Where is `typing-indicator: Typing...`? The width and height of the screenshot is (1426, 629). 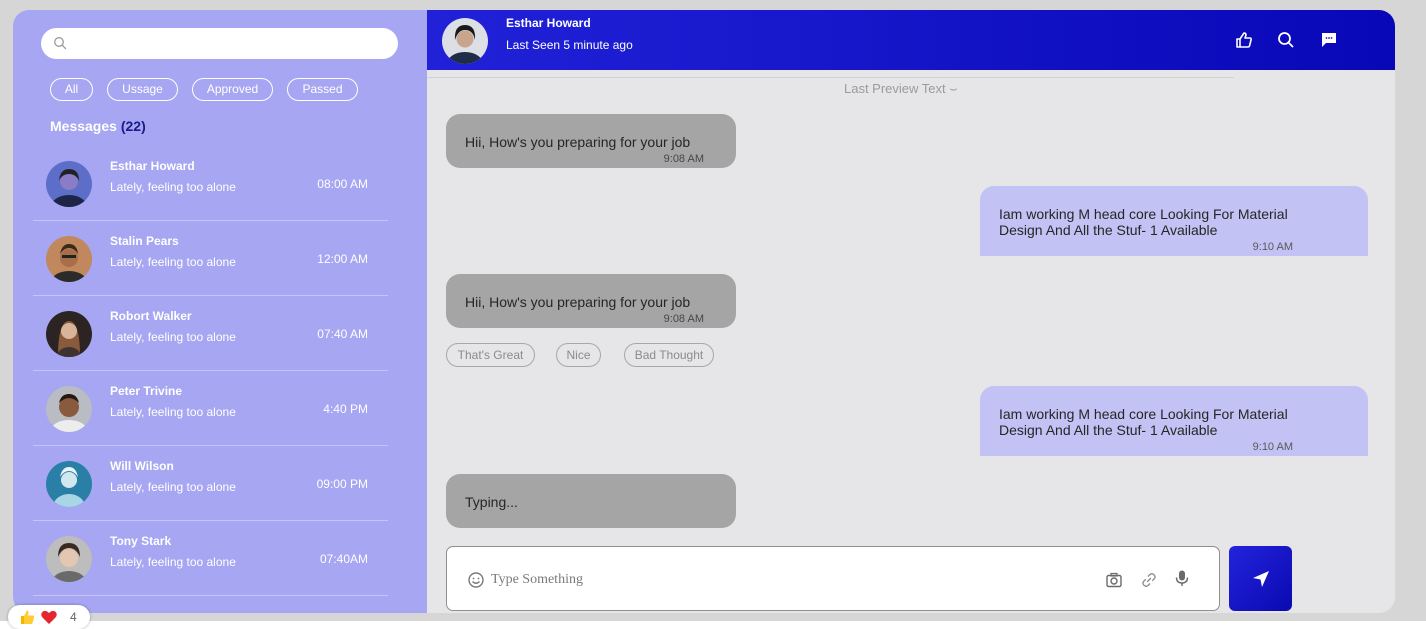
typing-indicator: Typing... is located at coordinates (591, 501).